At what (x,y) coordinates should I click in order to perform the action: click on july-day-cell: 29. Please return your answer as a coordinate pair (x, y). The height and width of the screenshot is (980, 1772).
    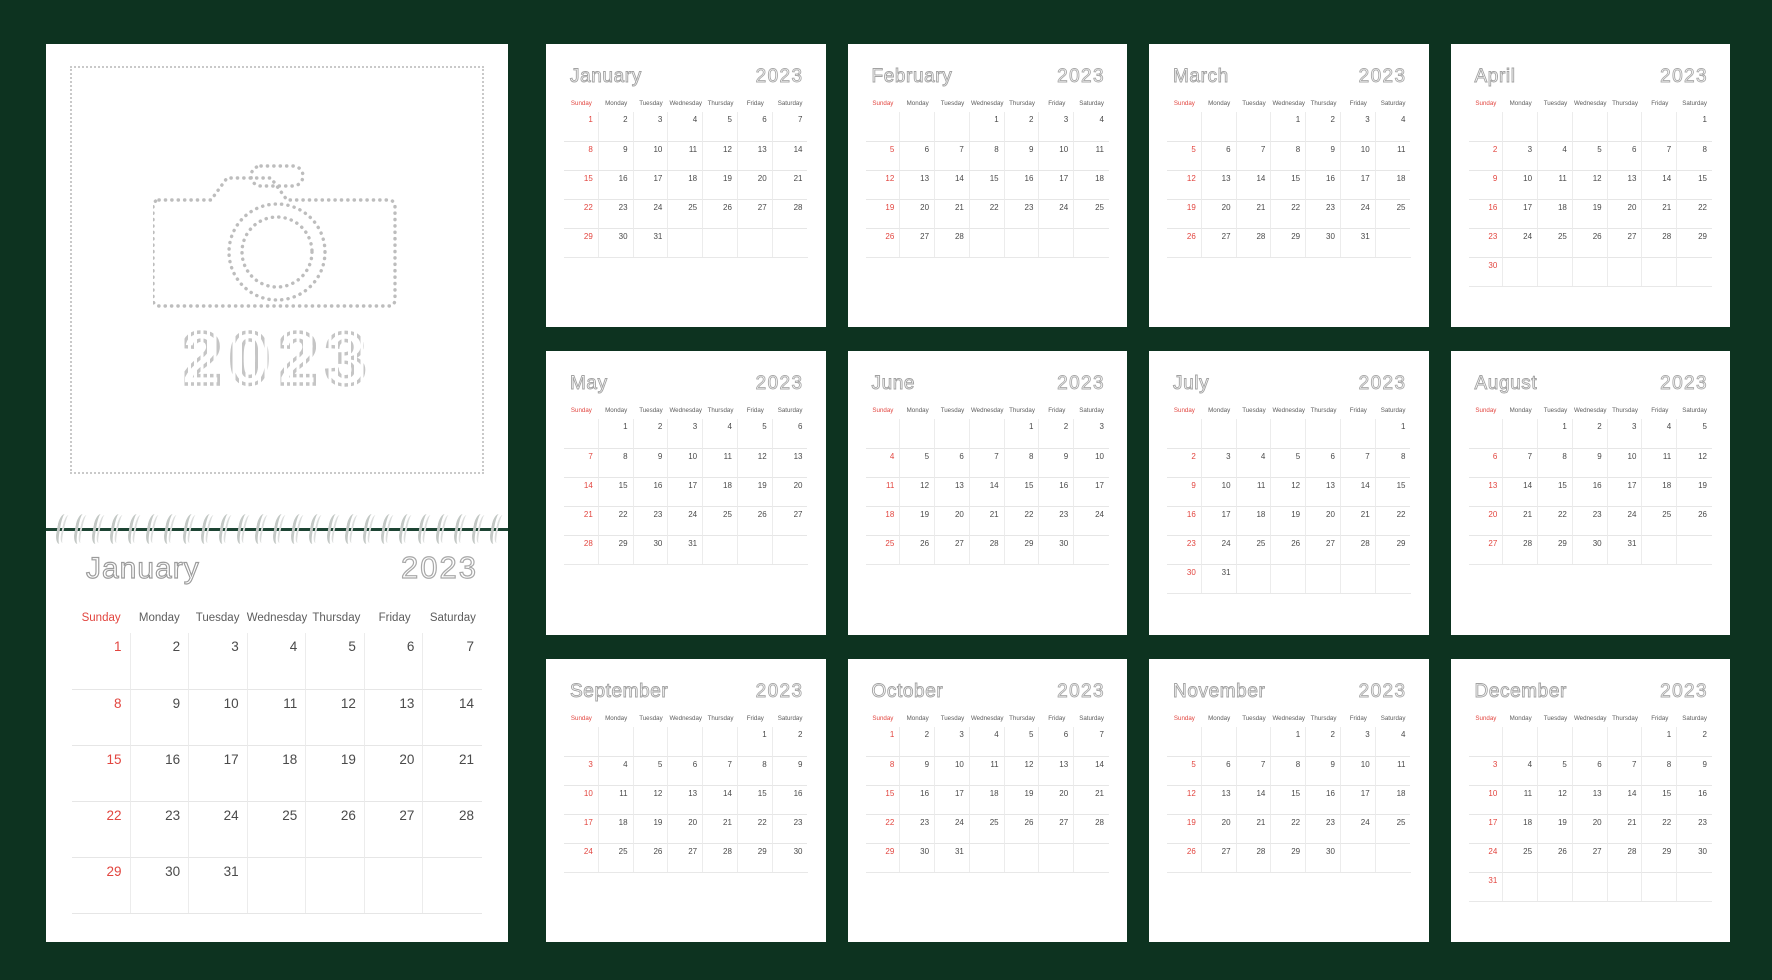
    Looking at the image, I should click on (1393, 549).